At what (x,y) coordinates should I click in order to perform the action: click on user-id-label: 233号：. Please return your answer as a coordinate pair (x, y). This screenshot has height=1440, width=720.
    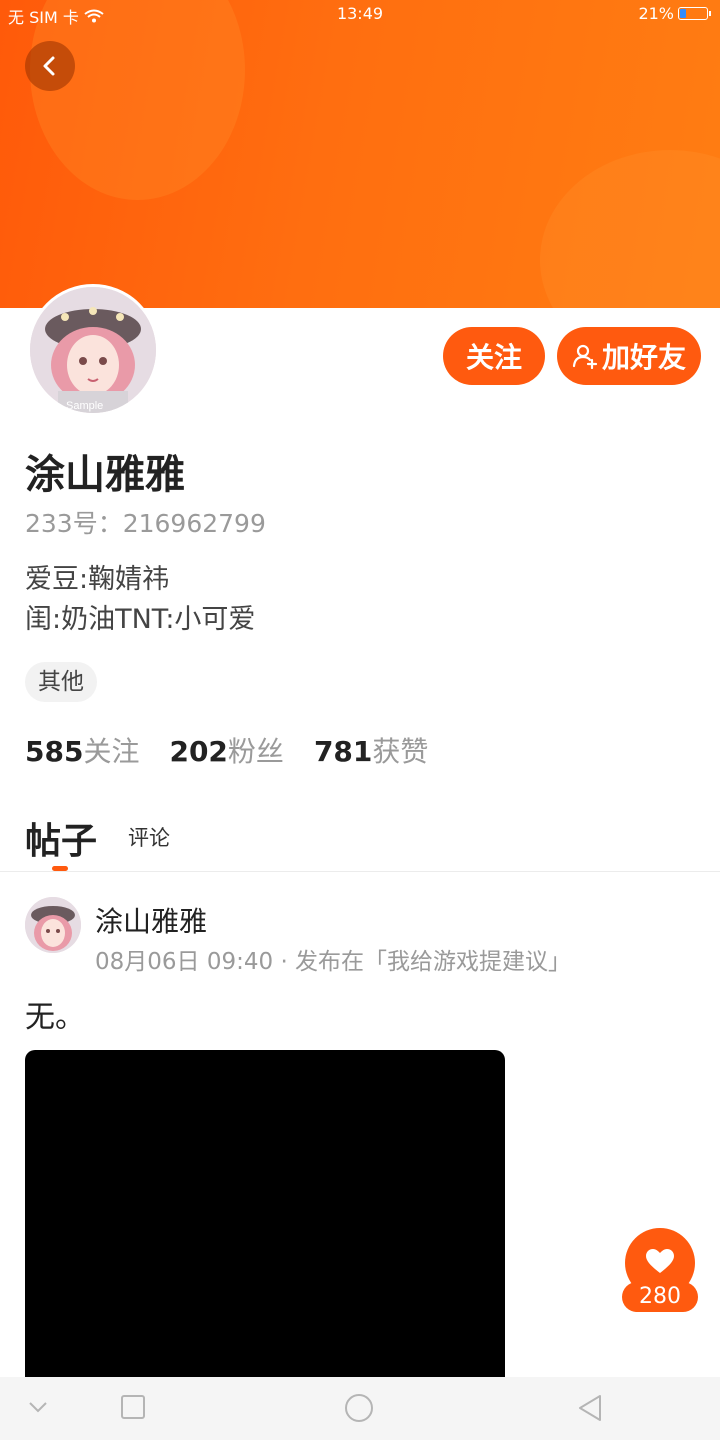
    Looking at the image, I should click on (74, 523).